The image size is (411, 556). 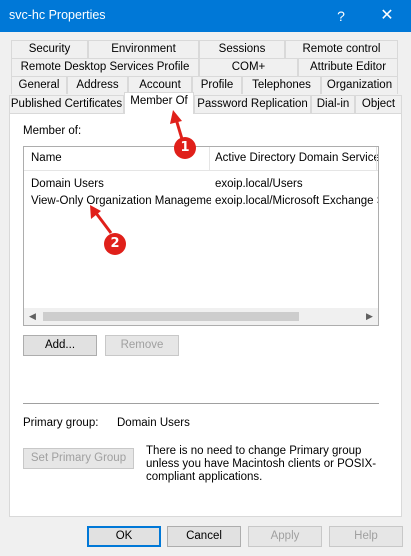 I want to click on help-button: Help, so click(x=366, y=536).